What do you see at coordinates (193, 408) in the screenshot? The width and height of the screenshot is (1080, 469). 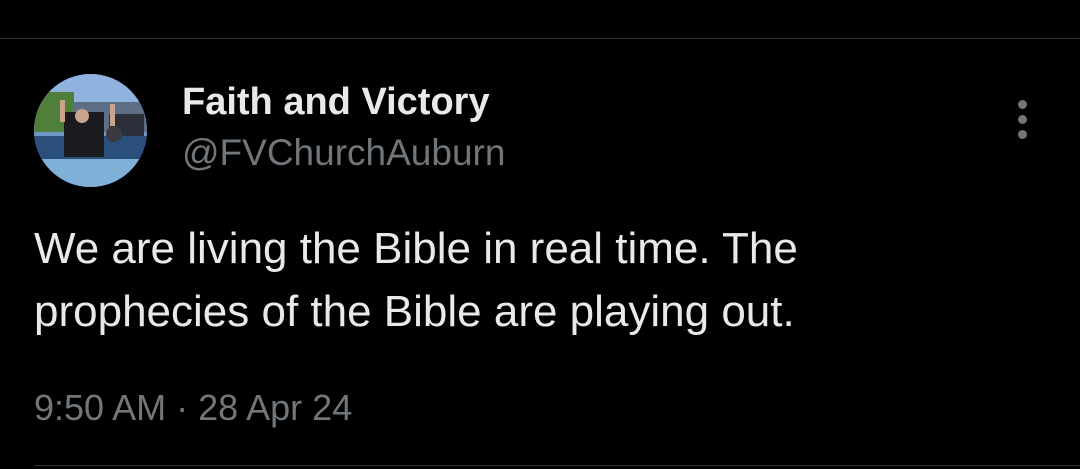 I see `tweet-timestamp: 9:50 AM · 28 Apr 24` at bounding box center [193, 408].